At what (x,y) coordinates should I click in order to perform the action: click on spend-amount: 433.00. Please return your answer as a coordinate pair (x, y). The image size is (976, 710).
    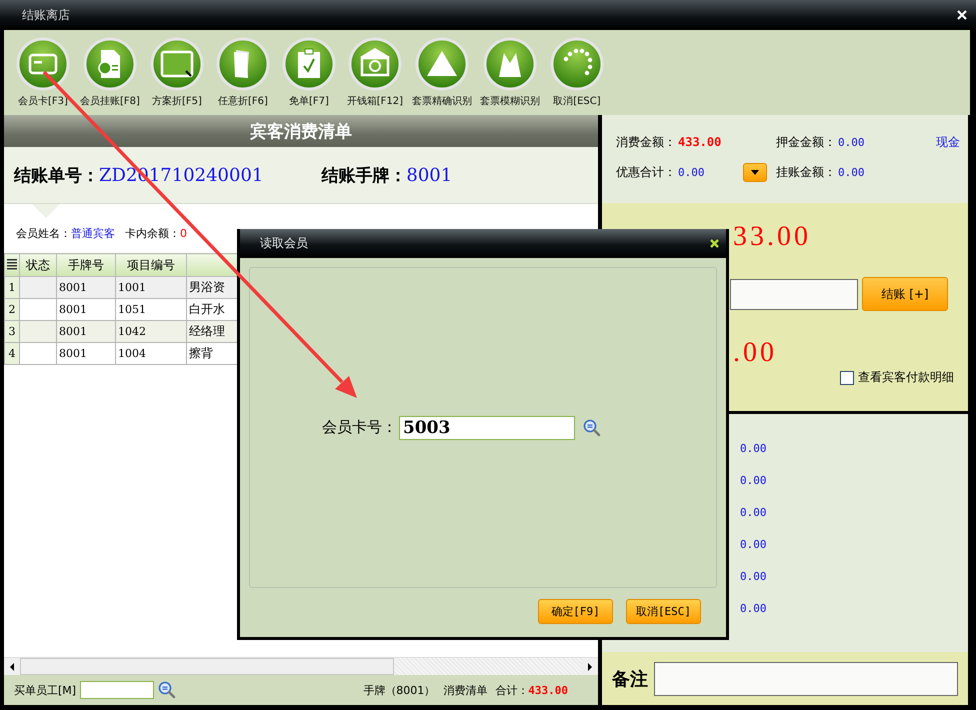
    Looking at the image, I should click on (700, 142).